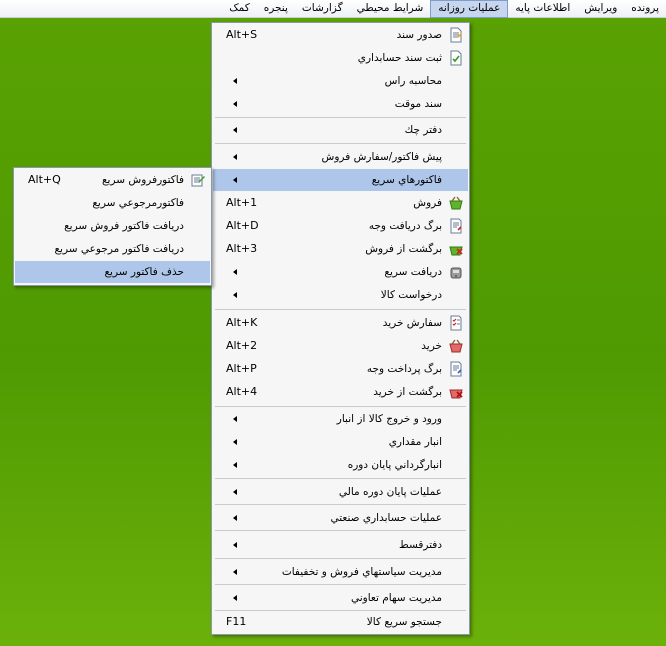  What do you see at coordinates (456, 392) in the screenshot?
I see `purchase-return-icon` at bounding box center [456, 392].